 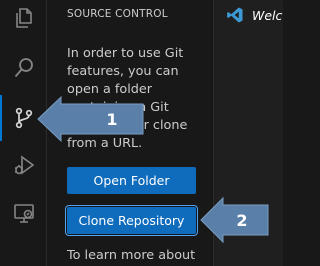 What do you see at coordinates (241, 220) in the screenshot?
I see `callout-number-2: 2` at bounding box center [241, 220].